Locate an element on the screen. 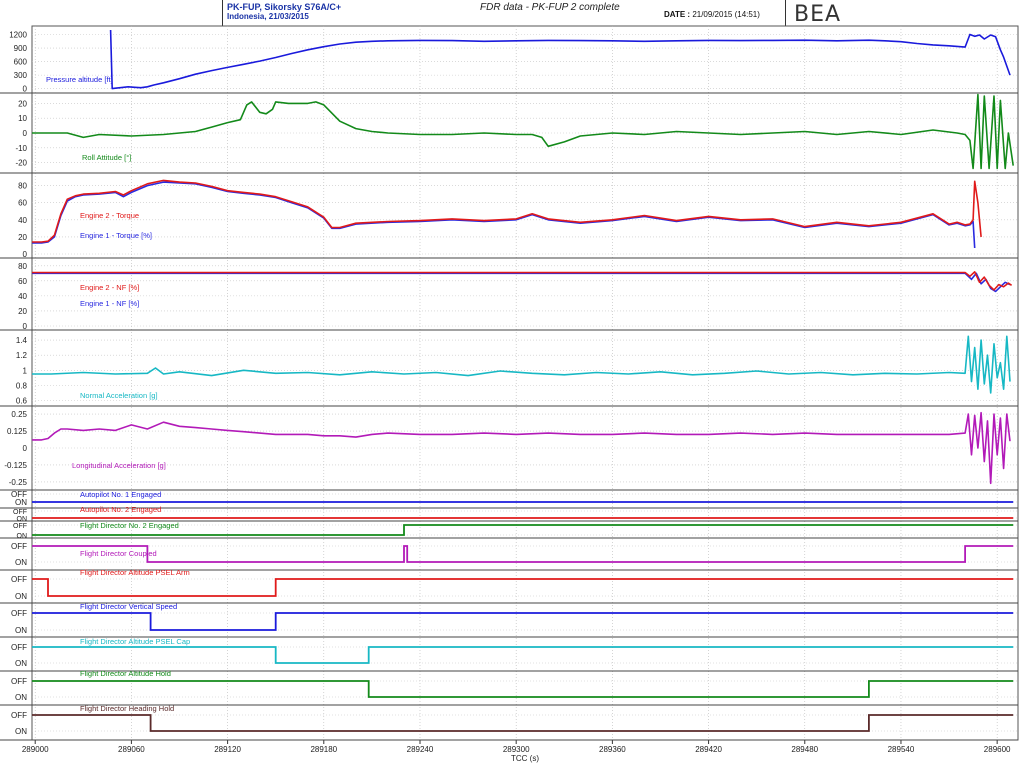 The image size is (1024, 763). discrete-label: Flight Director Altitude PSEL Cap is located at coordinates (135, 641).